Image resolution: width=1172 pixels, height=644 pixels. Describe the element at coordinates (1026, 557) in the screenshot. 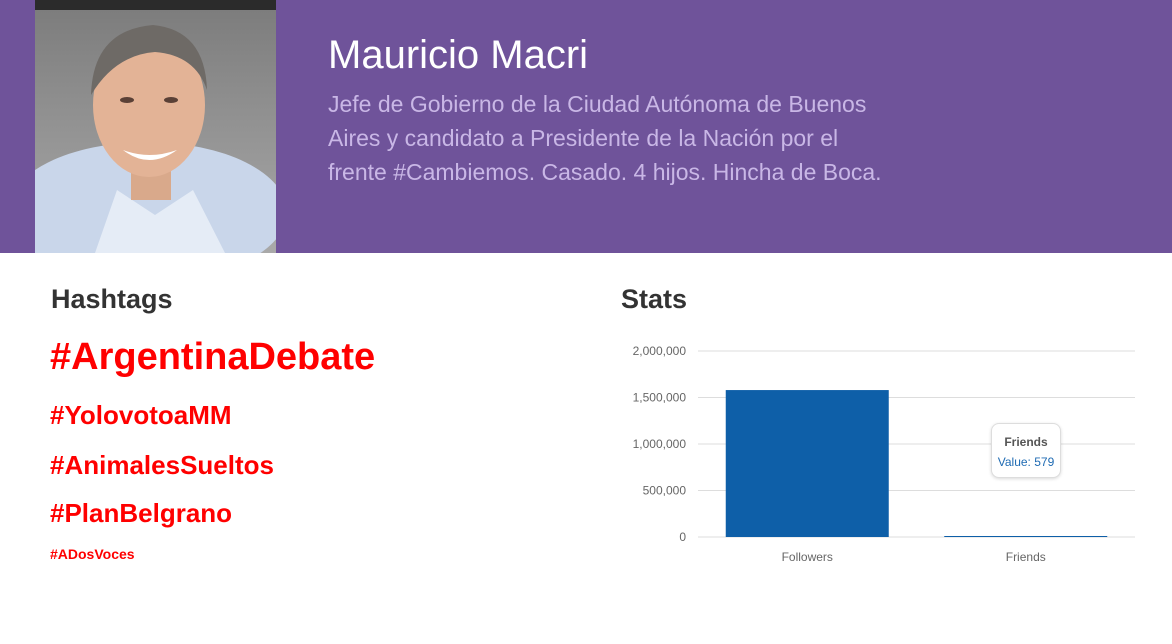

I see `chart-x-tick-label: Friends` at that location.